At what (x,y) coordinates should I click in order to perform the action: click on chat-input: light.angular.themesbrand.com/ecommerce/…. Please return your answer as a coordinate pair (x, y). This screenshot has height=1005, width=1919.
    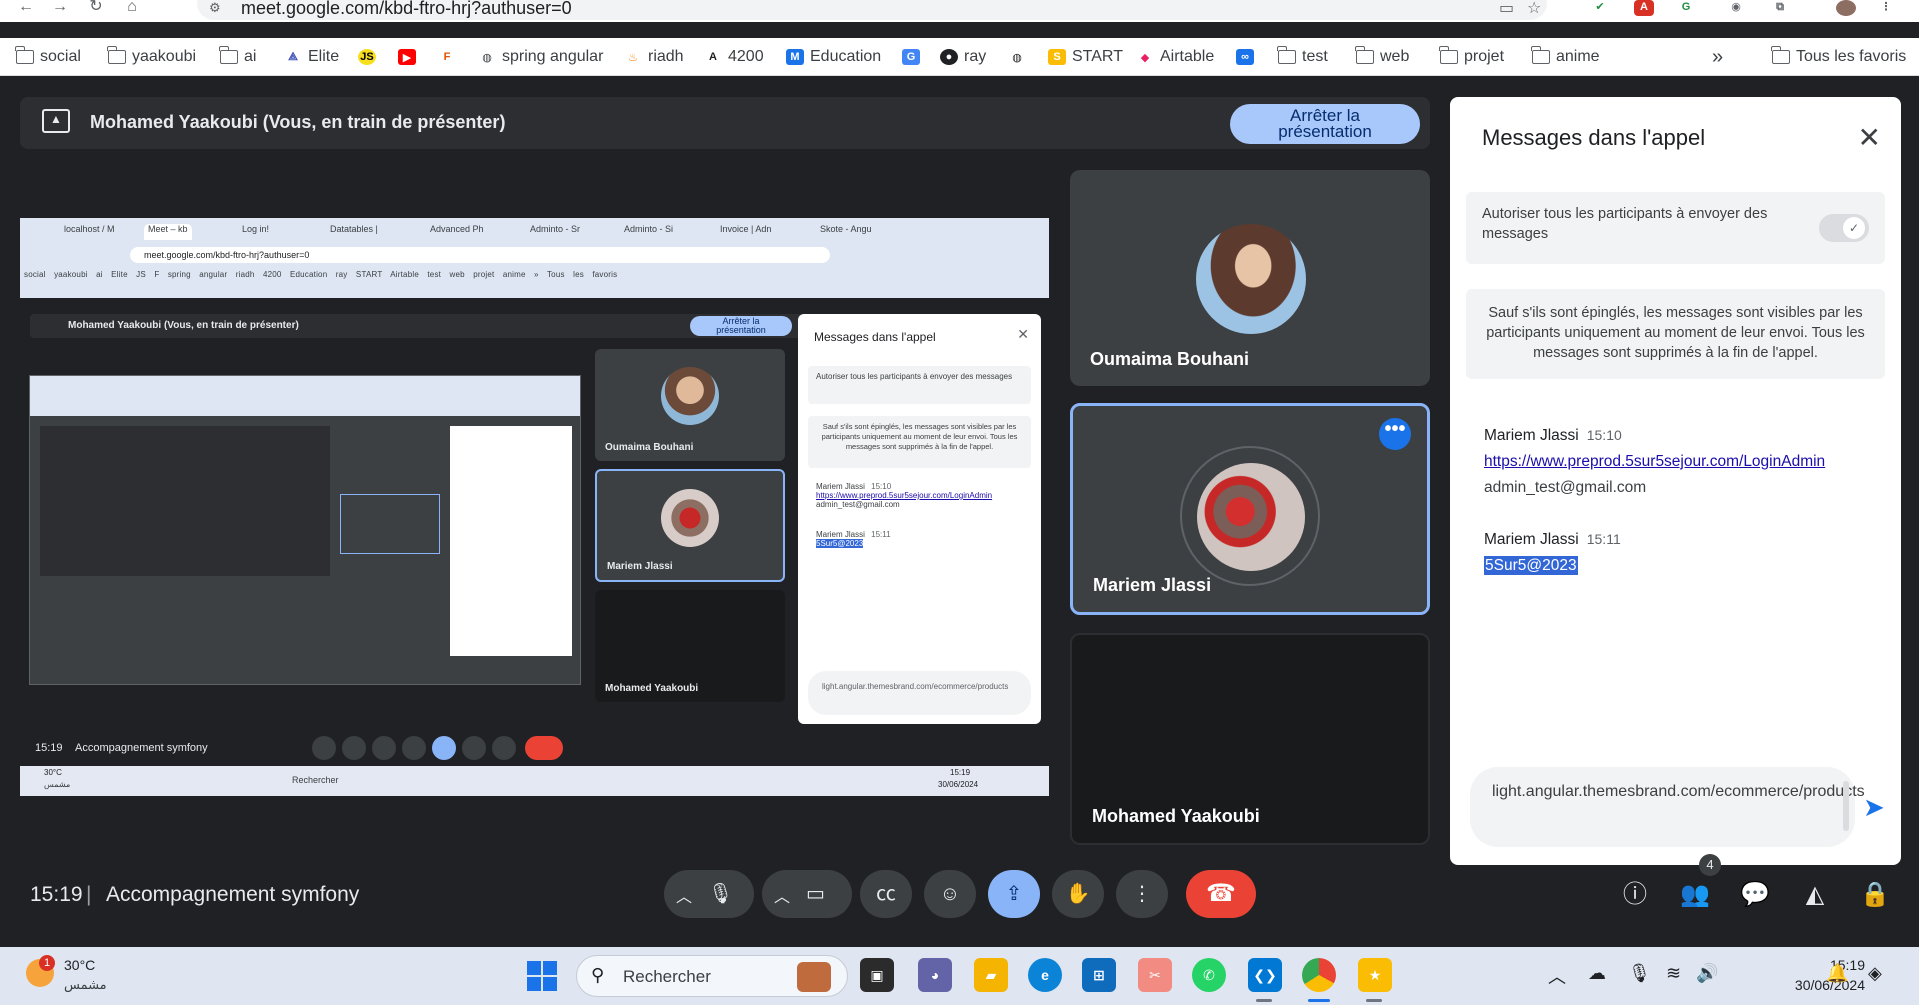
    Looking at the image, I should click on (1667, 807).